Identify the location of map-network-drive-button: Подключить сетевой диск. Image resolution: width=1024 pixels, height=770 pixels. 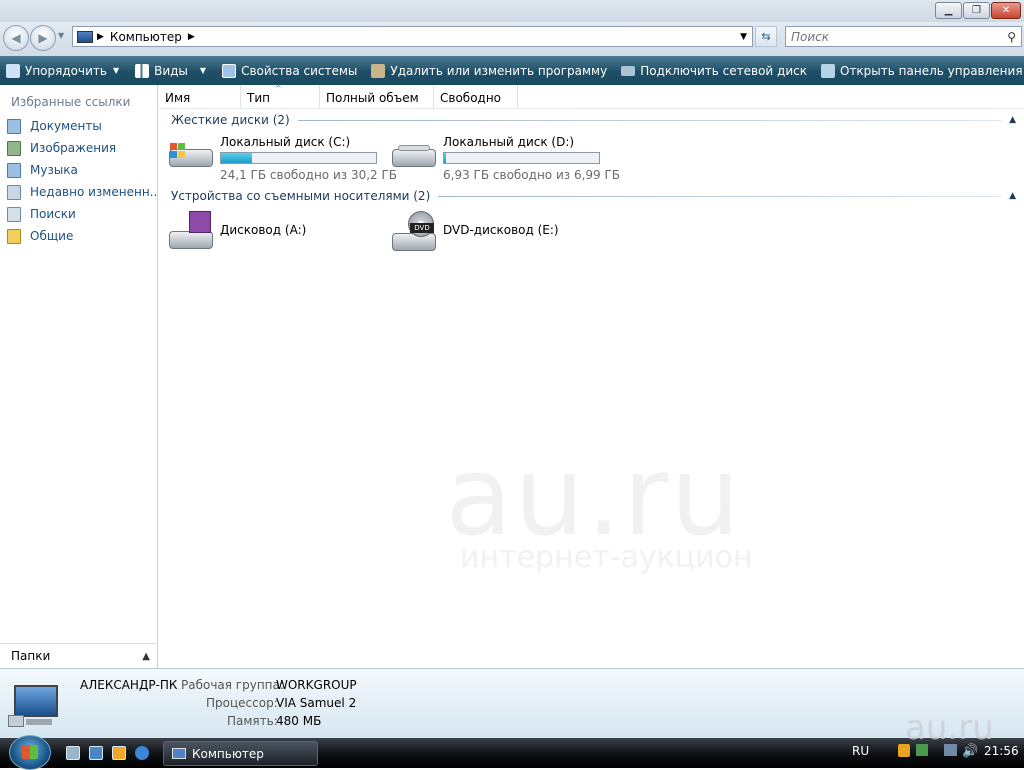
(714, 70).